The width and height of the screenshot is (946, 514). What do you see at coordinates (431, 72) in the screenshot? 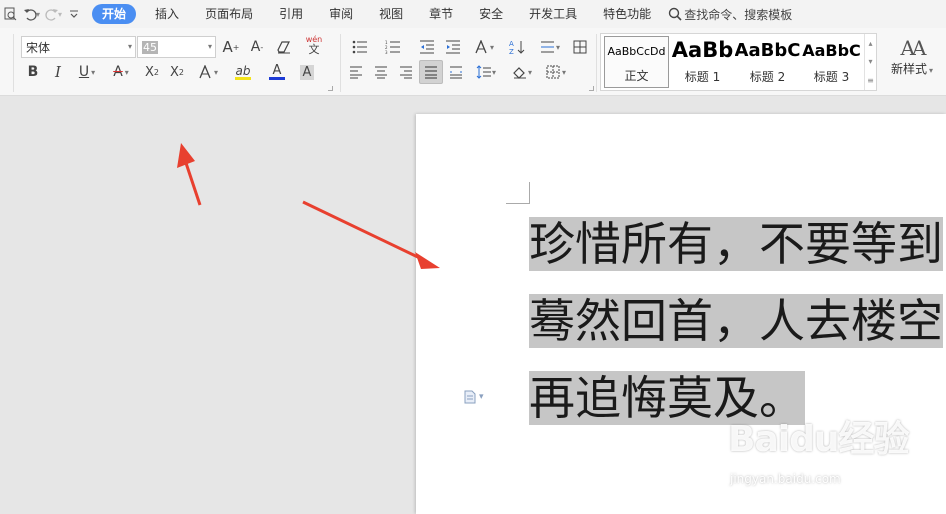
I see `justify-icon` at bounding box center [431, 72].